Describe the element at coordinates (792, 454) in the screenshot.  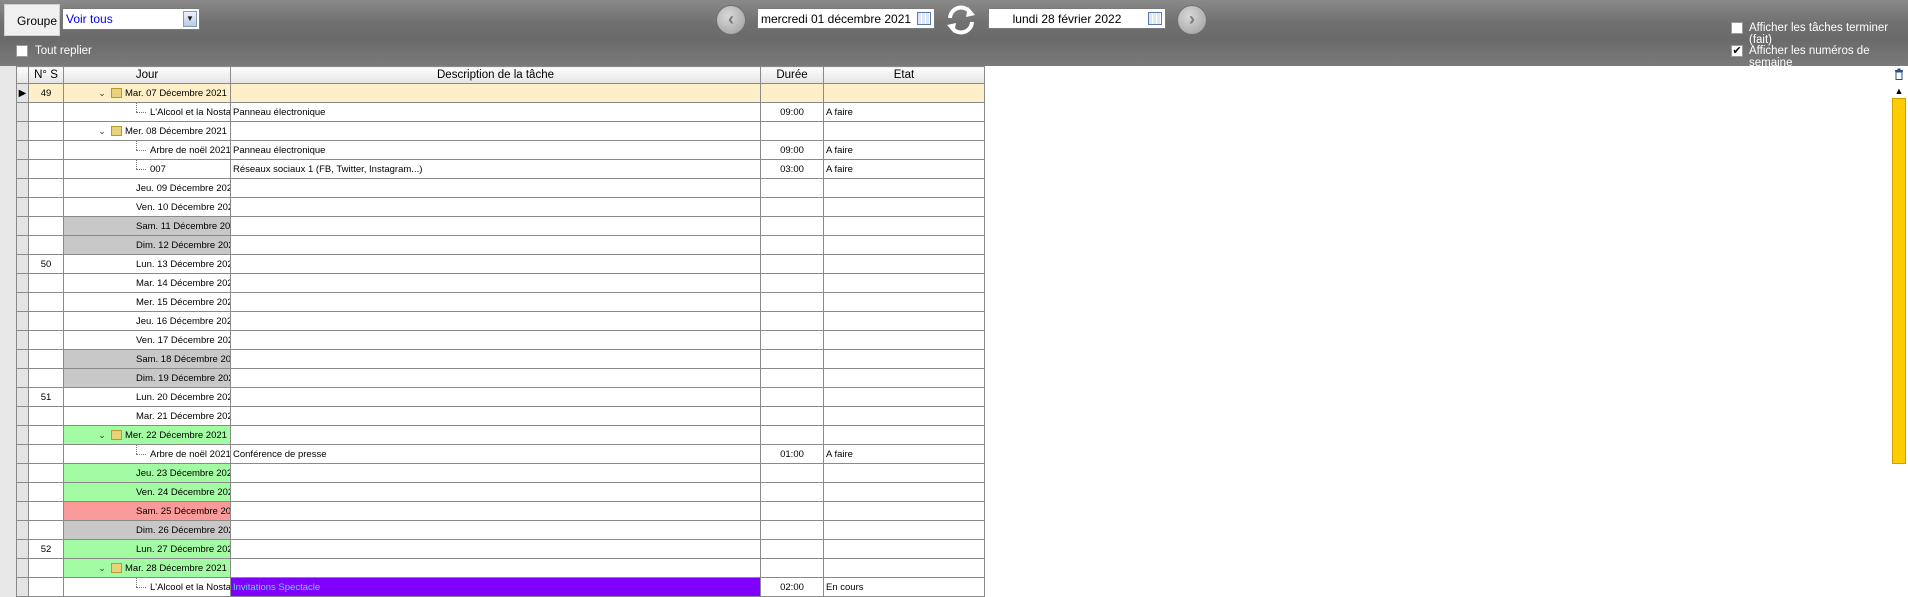
I see `duration-cell: 01:00` at that location.